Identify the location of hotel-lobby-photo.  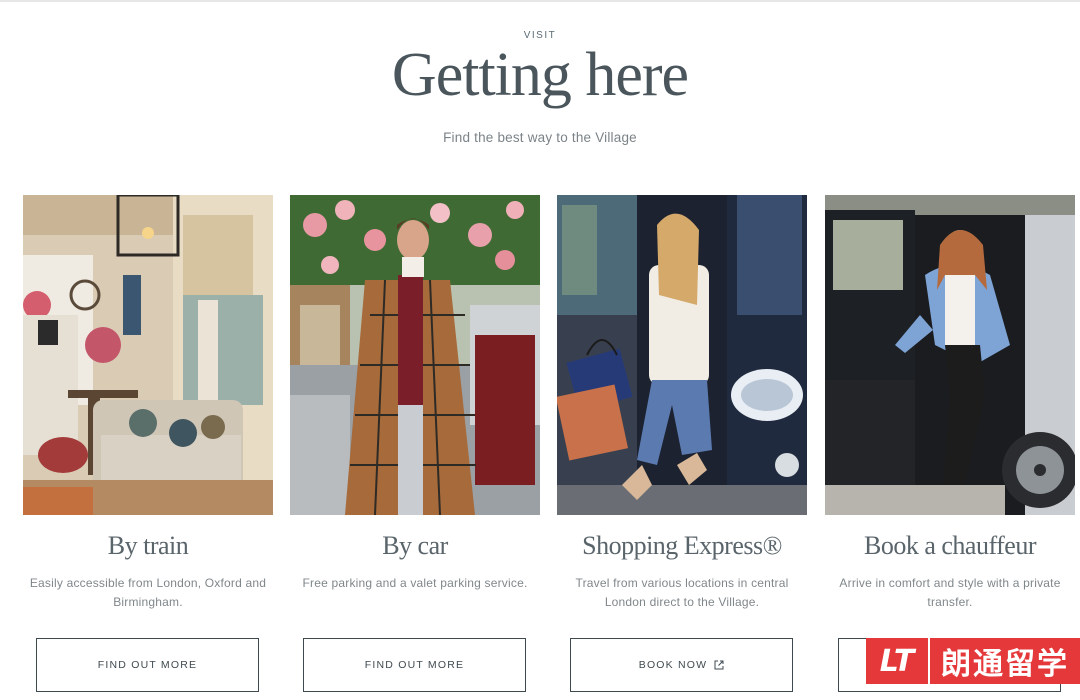
(148, 355).